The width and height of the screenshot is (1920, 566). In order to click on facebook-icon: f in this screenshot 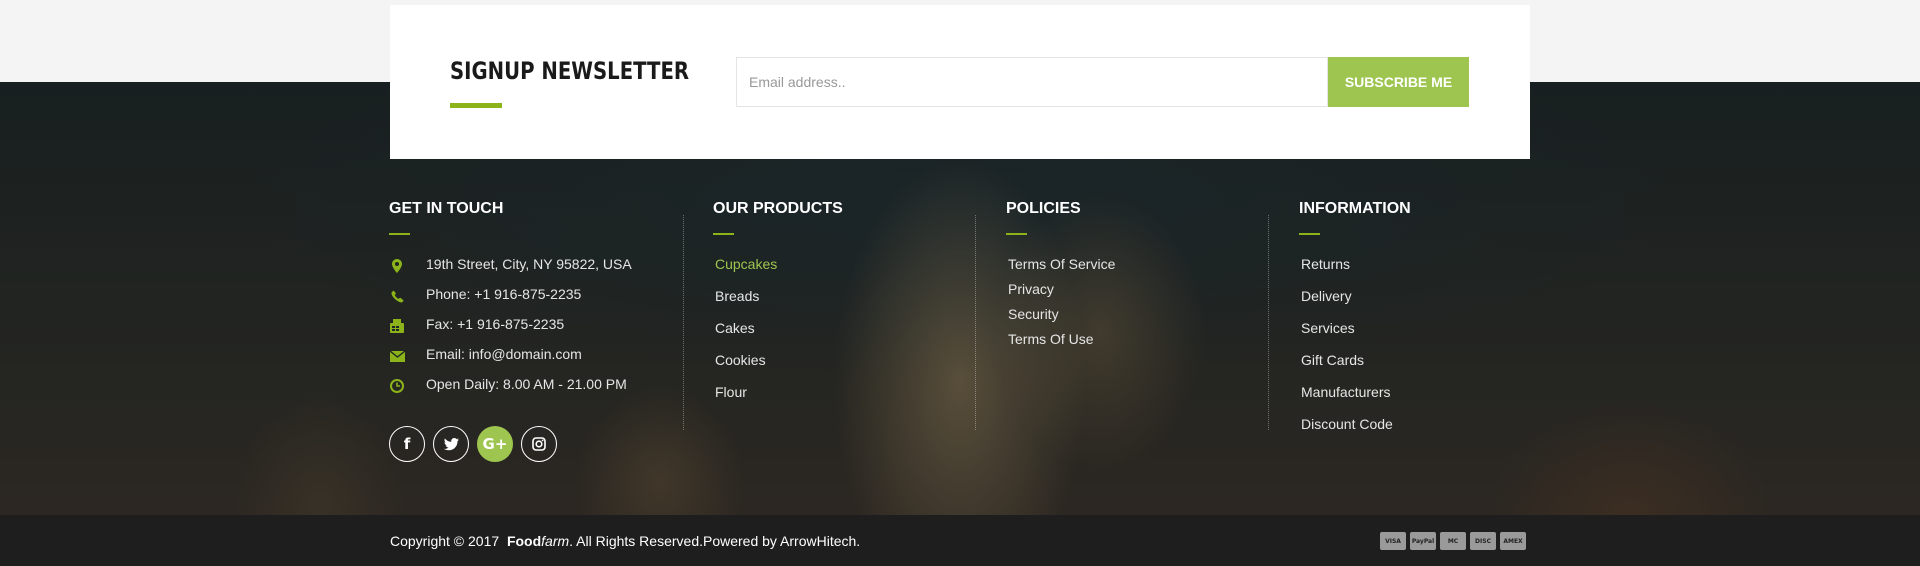, I will do `click(407, 444)`.